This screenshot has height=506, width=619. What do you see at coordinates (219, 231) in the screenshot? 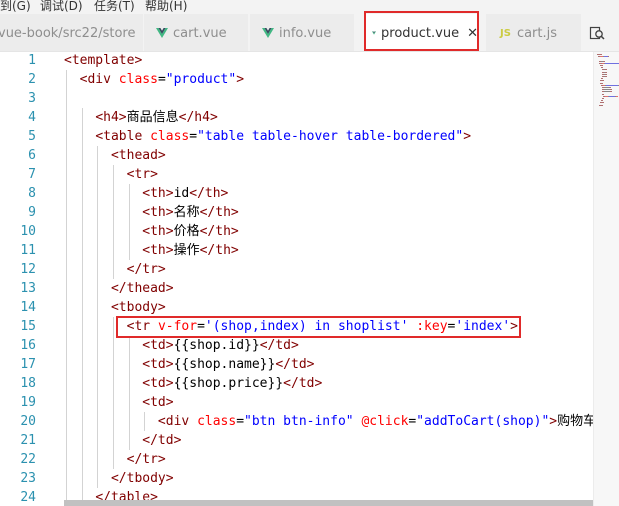
I see `code-token: </th>` at bounding box center [219, 231].